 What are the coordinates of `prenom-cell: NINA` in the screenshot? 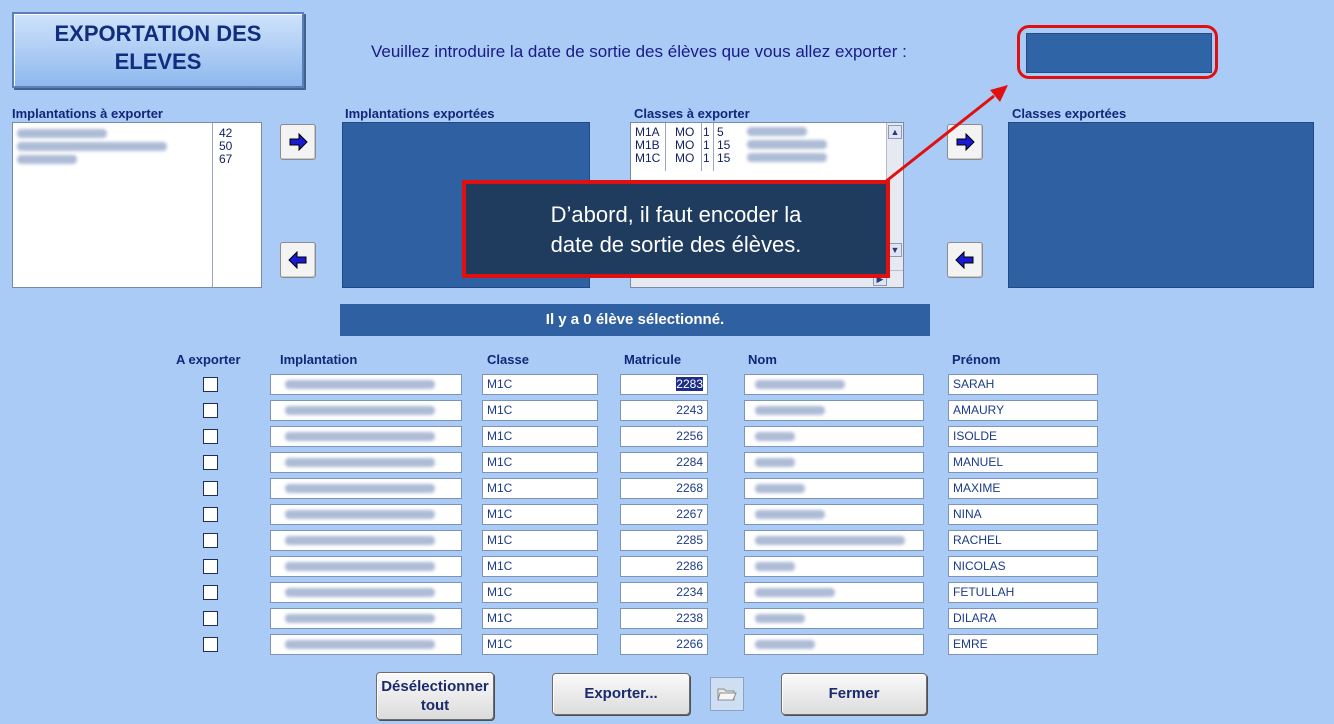 It's located at (1023, 514).